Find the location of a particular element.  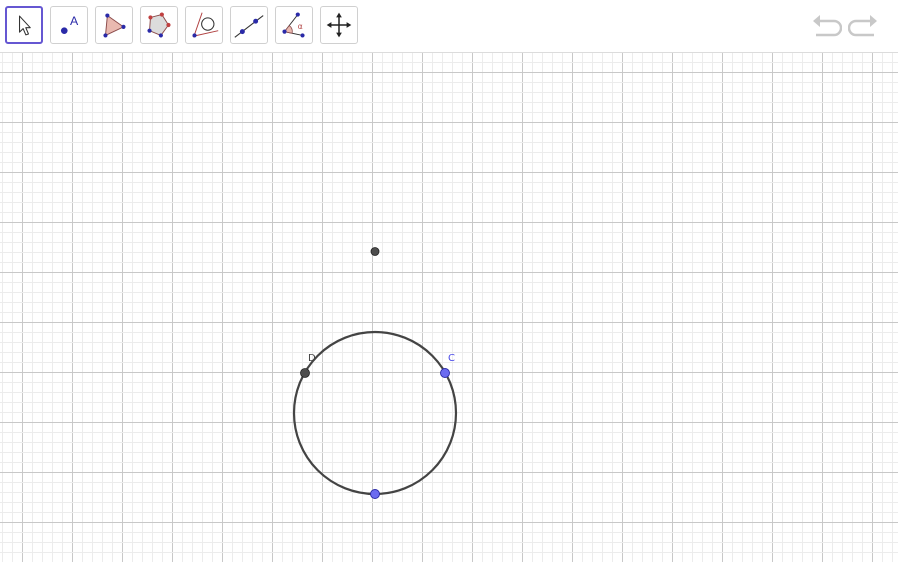

angle-icon: α is located at coordinates (293, 25).